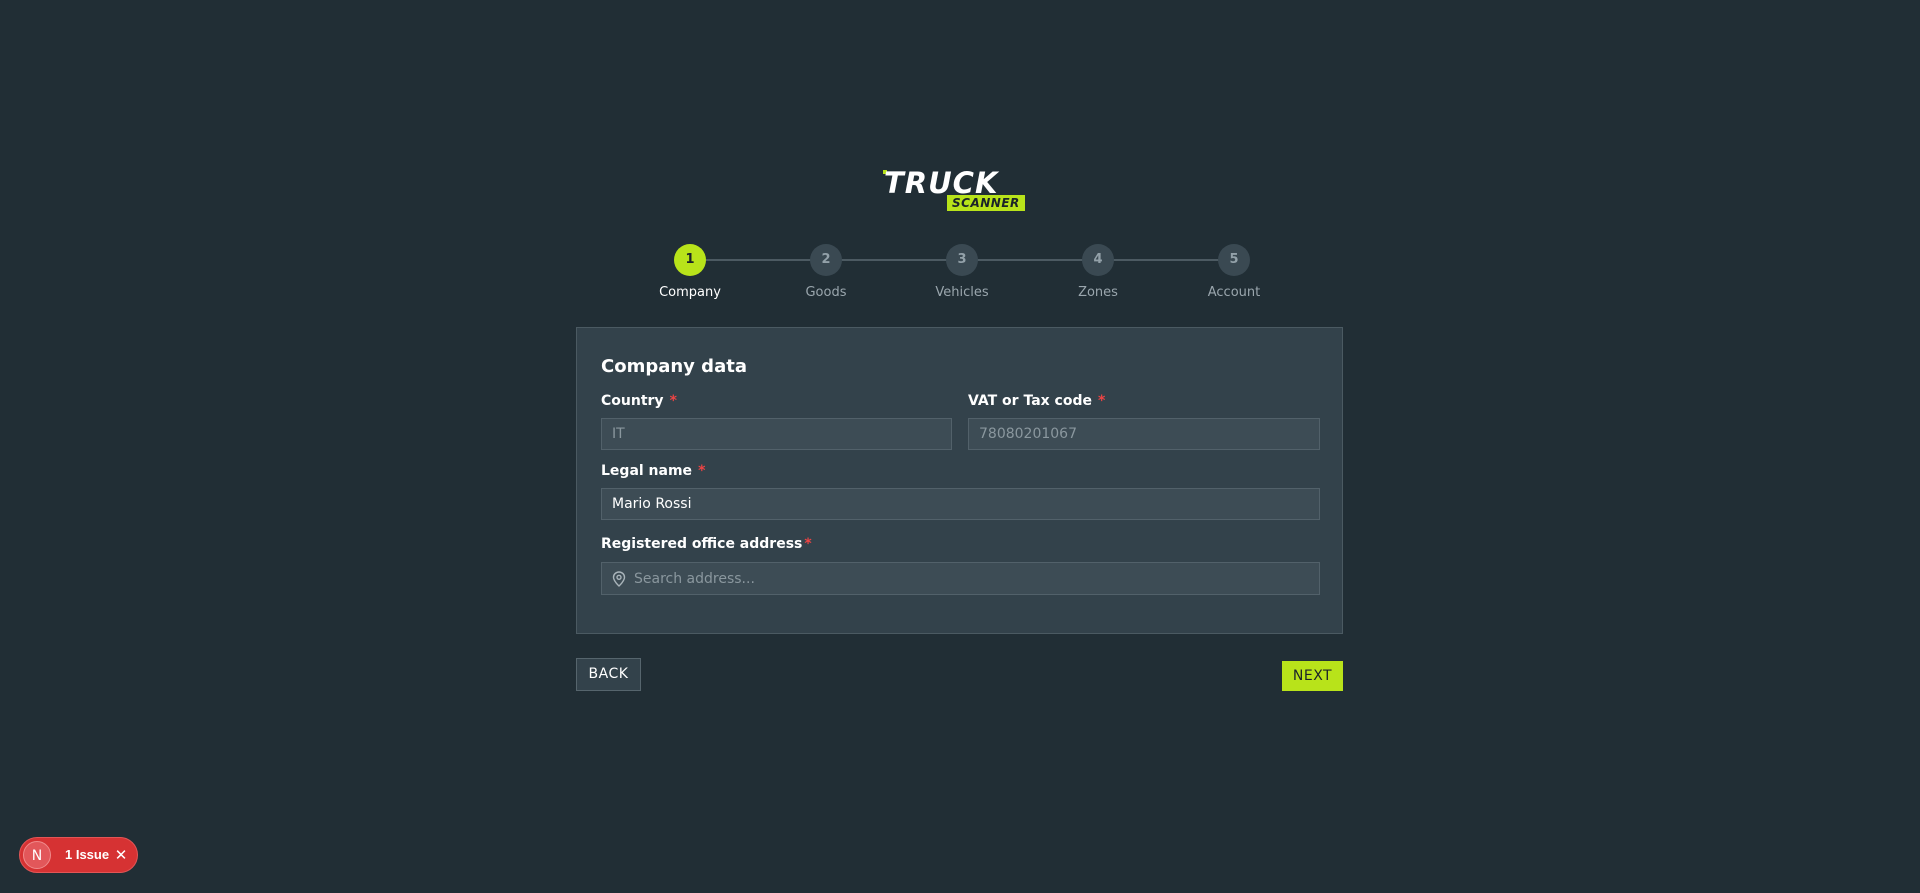  I want to click on next-button: NEXT, so click(1312, 676).